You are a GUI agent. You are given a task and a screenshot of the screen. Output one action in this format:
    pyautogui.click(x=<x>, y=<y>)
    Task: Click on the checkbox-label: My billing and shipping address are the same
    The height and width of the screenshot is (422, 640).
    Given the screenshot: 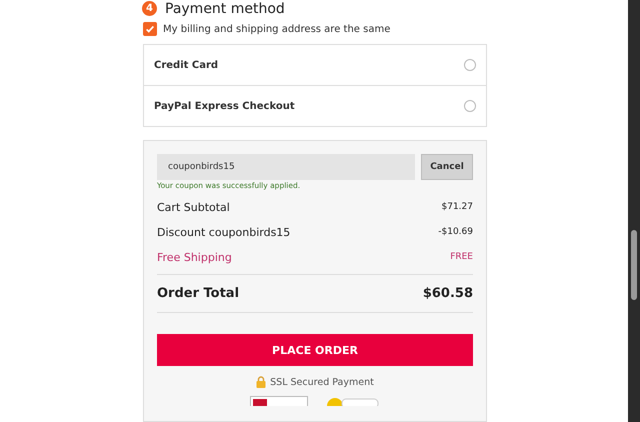 What is the action you would take?
    pyautogui.click(x=276, y=29)
    